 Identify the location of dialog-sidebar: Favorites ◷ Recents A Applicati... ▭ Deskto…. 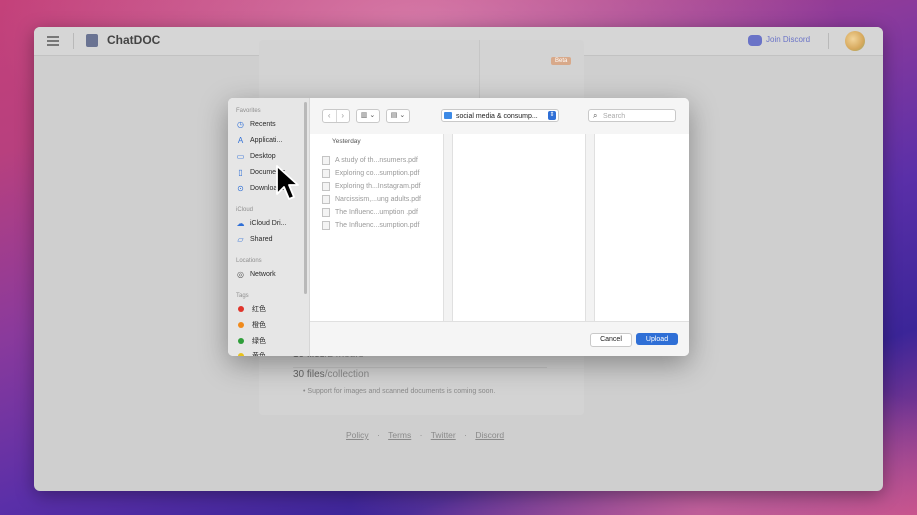
(269, 227).